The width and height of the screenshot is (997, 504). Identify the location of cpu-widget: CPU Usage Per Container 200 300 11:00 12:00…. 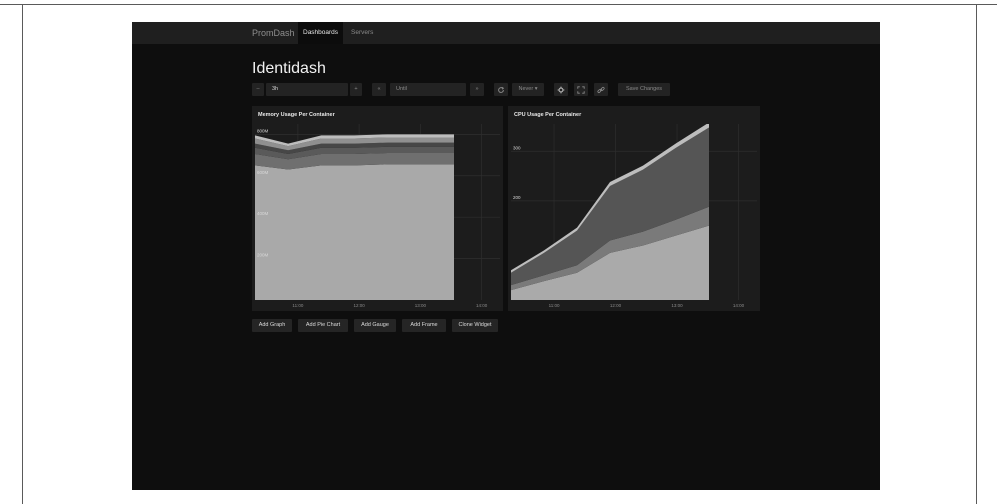
(634, 208).